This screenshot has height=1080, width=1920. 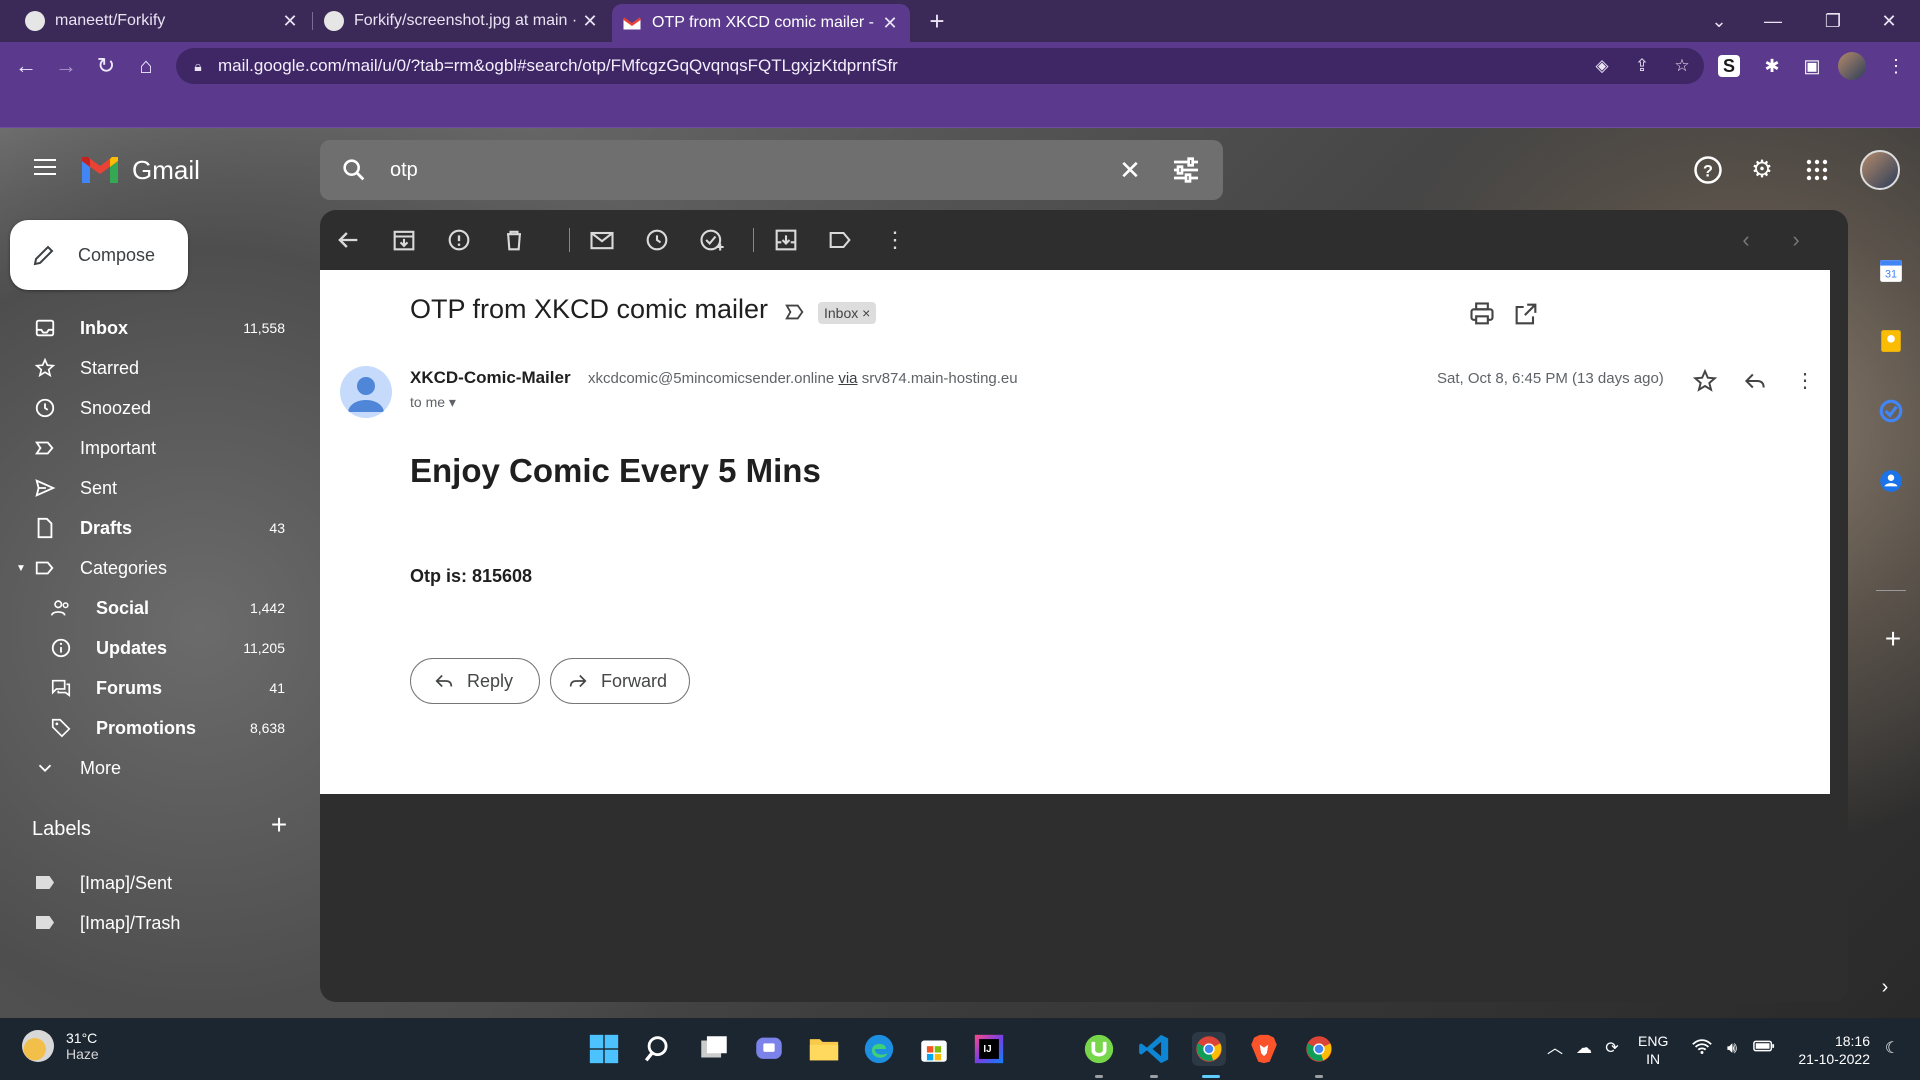 I want to click on label-imap-trash: [Imap]/Trash, so click(x=150, y=923).